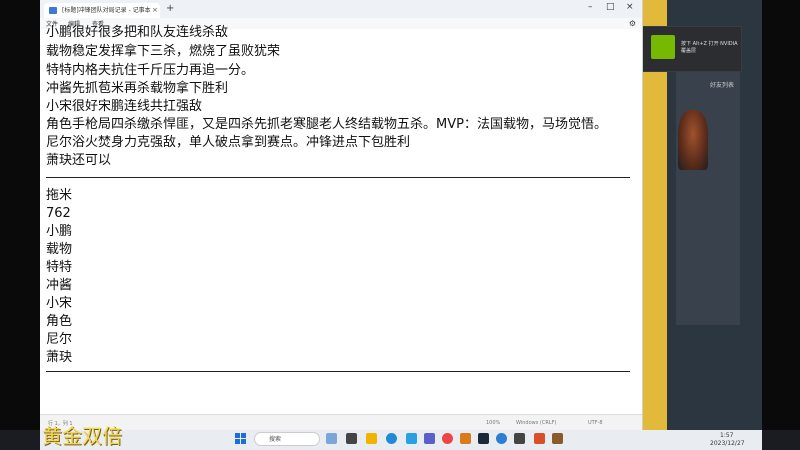 This screenshot has width=800, height=450. What do you see at coordinates (82, 436) in the screenshot?
I see `video-watermark: 黄金双倍` at bounding box center [82, 436].